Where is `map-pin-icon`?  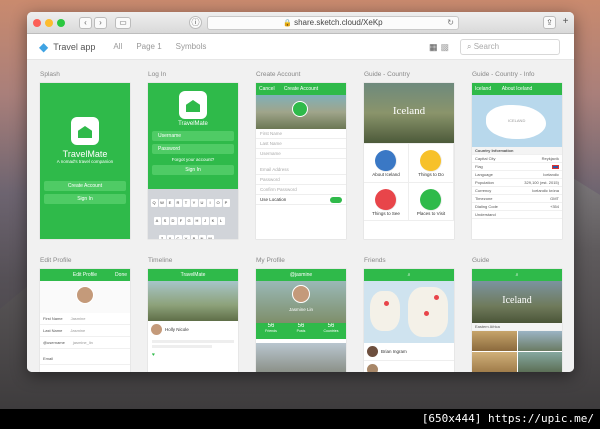
map-pin-icon is located at coordinates (431, 199).